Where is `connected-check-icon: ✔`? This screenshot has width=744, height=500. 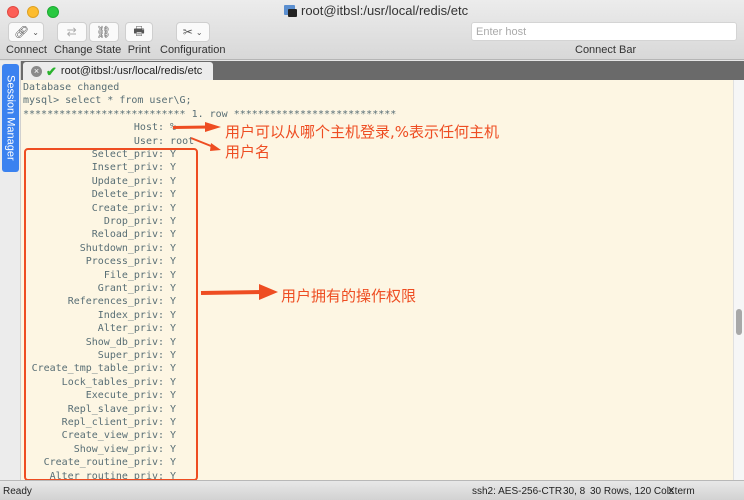
connected-check-icon: ✔ is located at coordinates (51, 71).